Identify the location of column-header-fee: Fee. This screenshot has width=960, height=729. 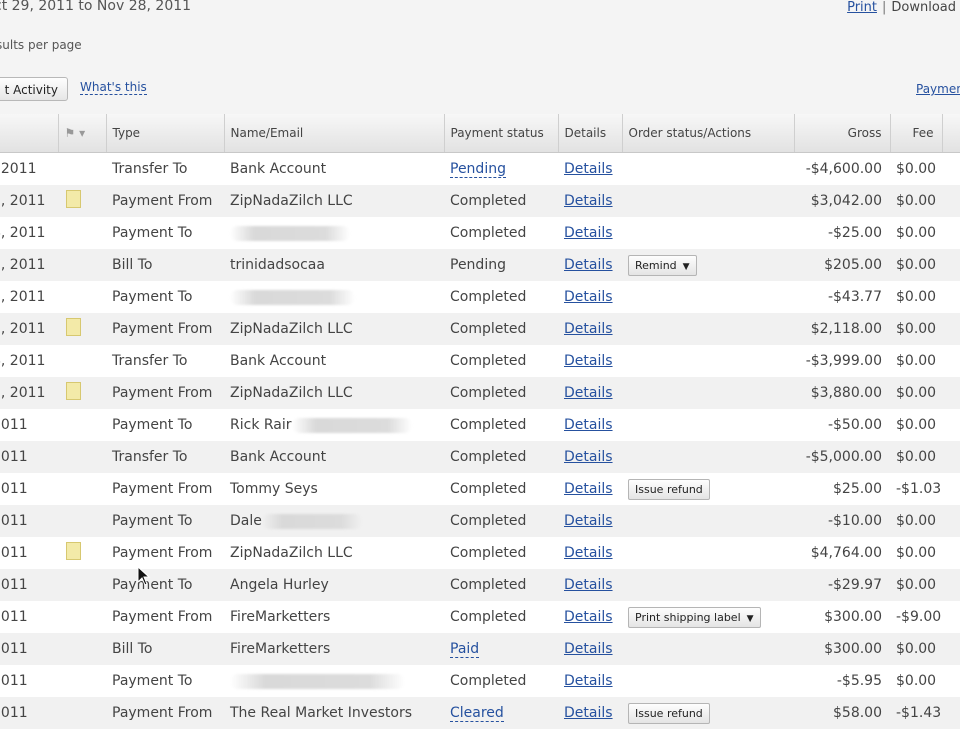
(916, 133).